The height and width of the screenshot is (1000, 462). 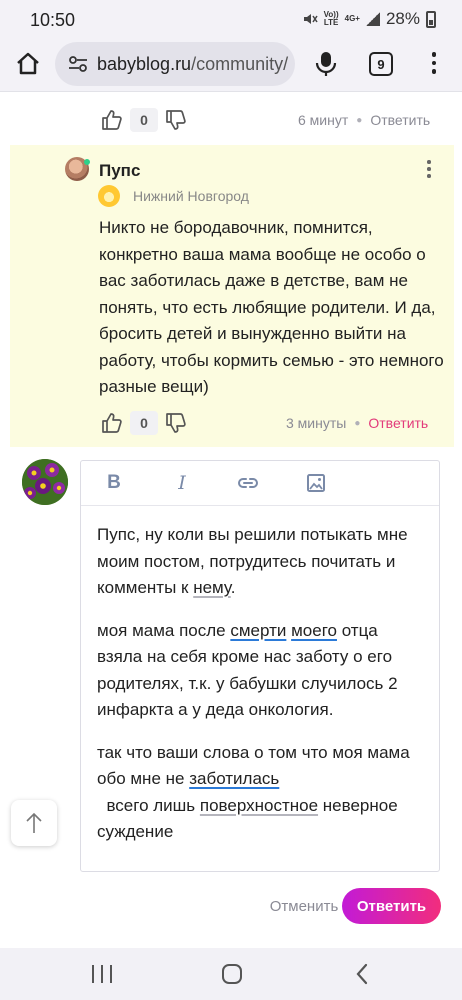 What do you see at coordinates (331, 22) in the screenshot?
I see `lte-label: LTE` at bounding box center [331, 22].